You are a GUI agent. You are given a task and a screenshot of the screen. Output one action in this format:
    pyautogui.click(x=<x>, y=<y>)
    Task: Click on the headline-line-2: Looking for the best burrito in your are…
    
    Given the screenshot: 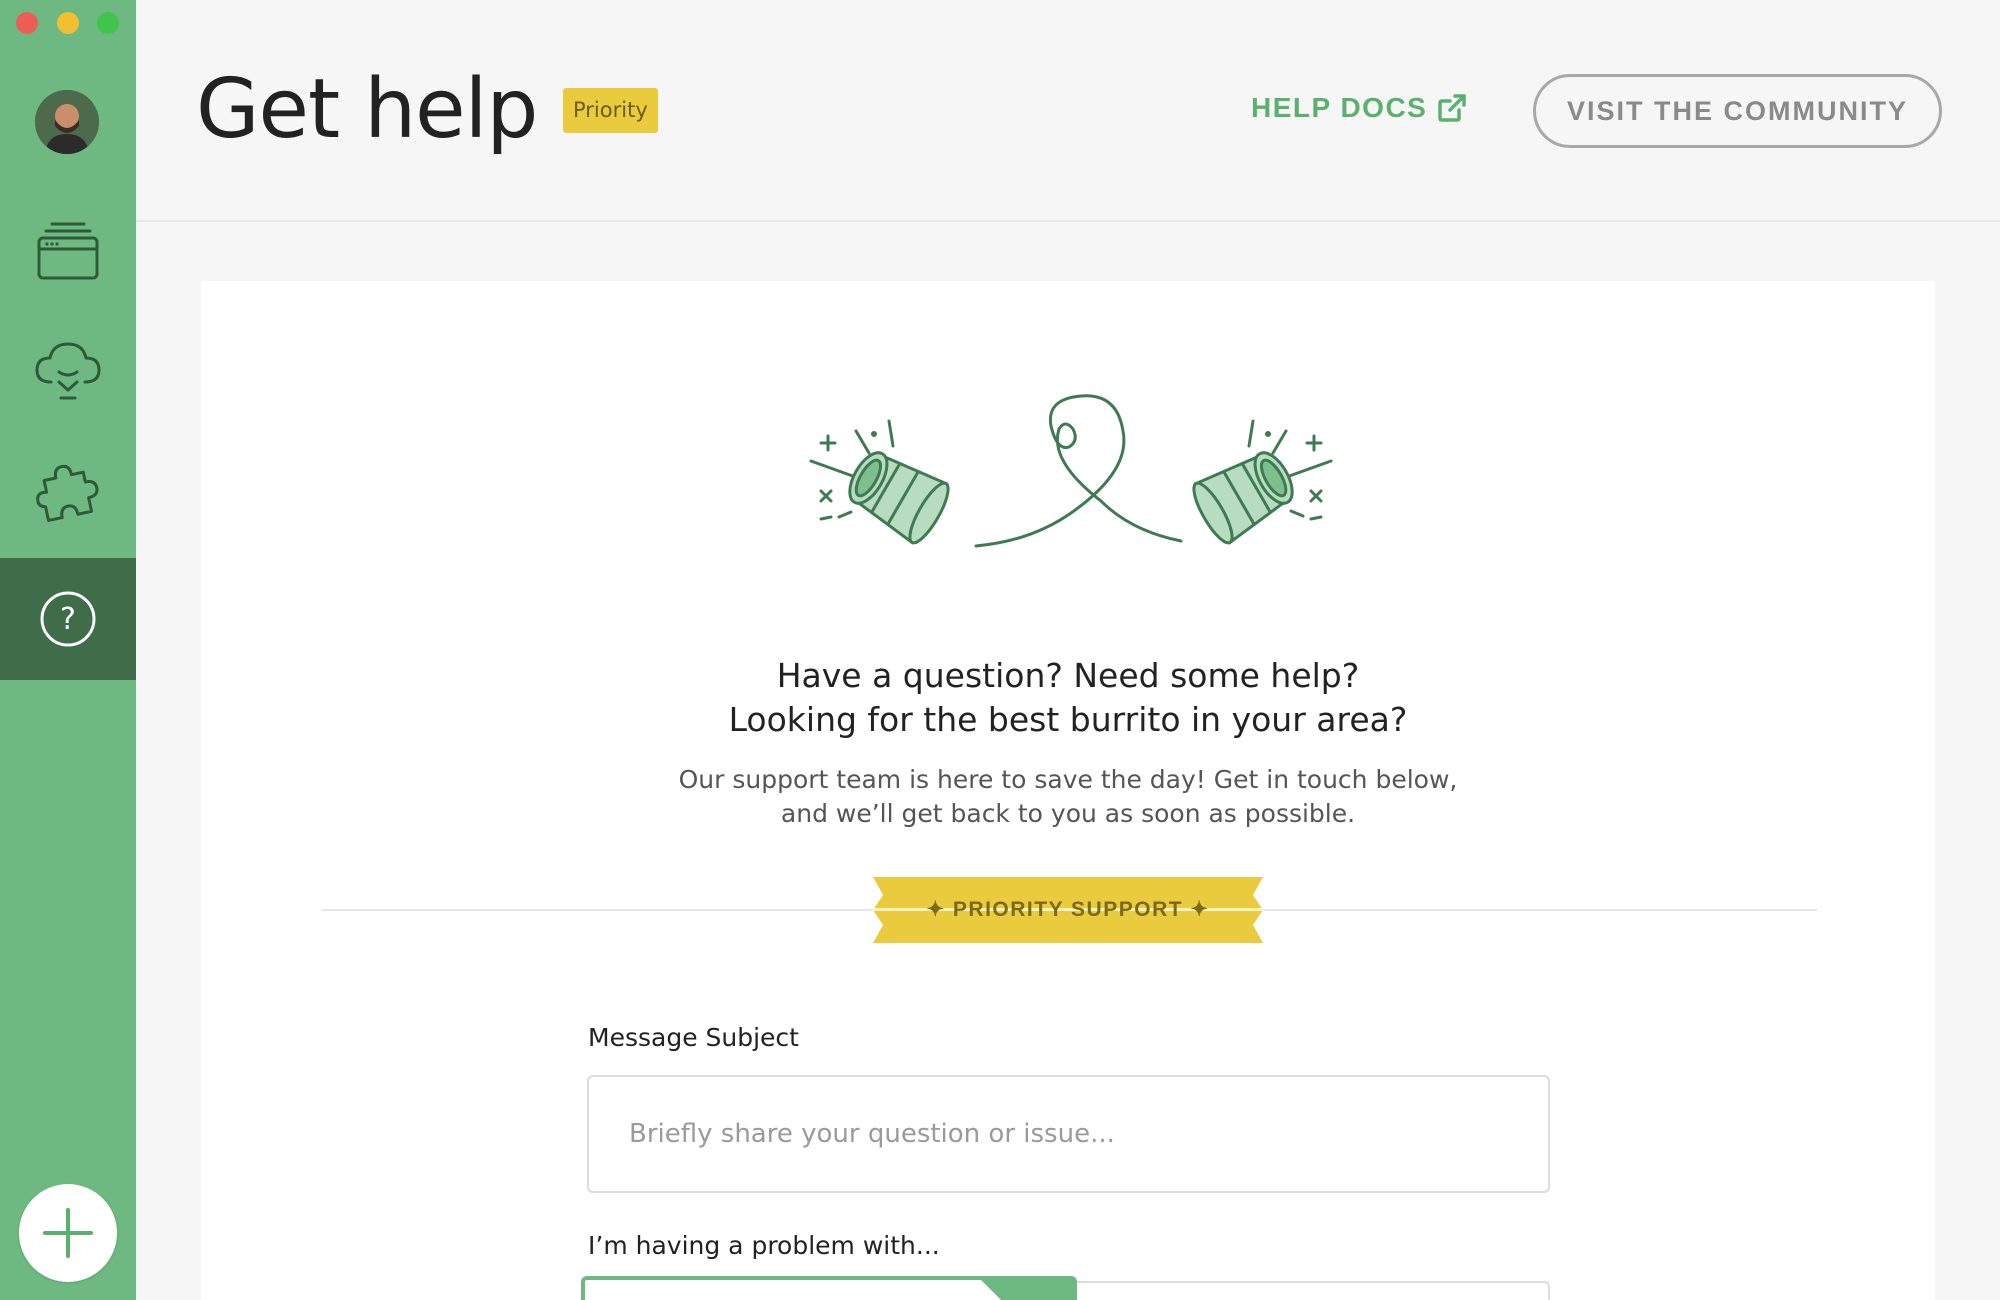 What is the action you would take?
    pyautogui.click(x=1068, y=719)
    